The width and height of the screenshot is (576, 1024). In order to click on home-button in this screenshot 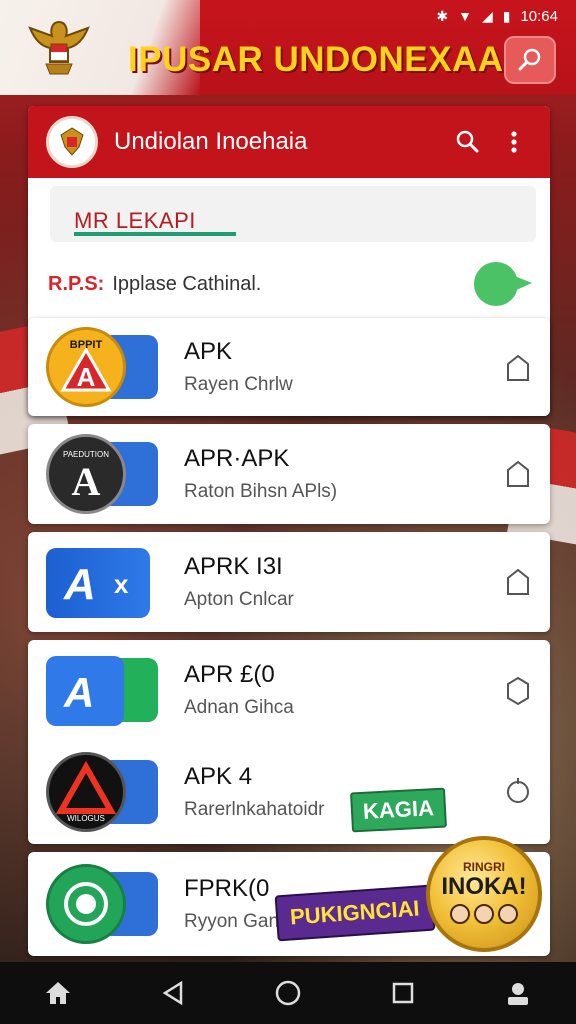, I will do `click(58, 993)`.